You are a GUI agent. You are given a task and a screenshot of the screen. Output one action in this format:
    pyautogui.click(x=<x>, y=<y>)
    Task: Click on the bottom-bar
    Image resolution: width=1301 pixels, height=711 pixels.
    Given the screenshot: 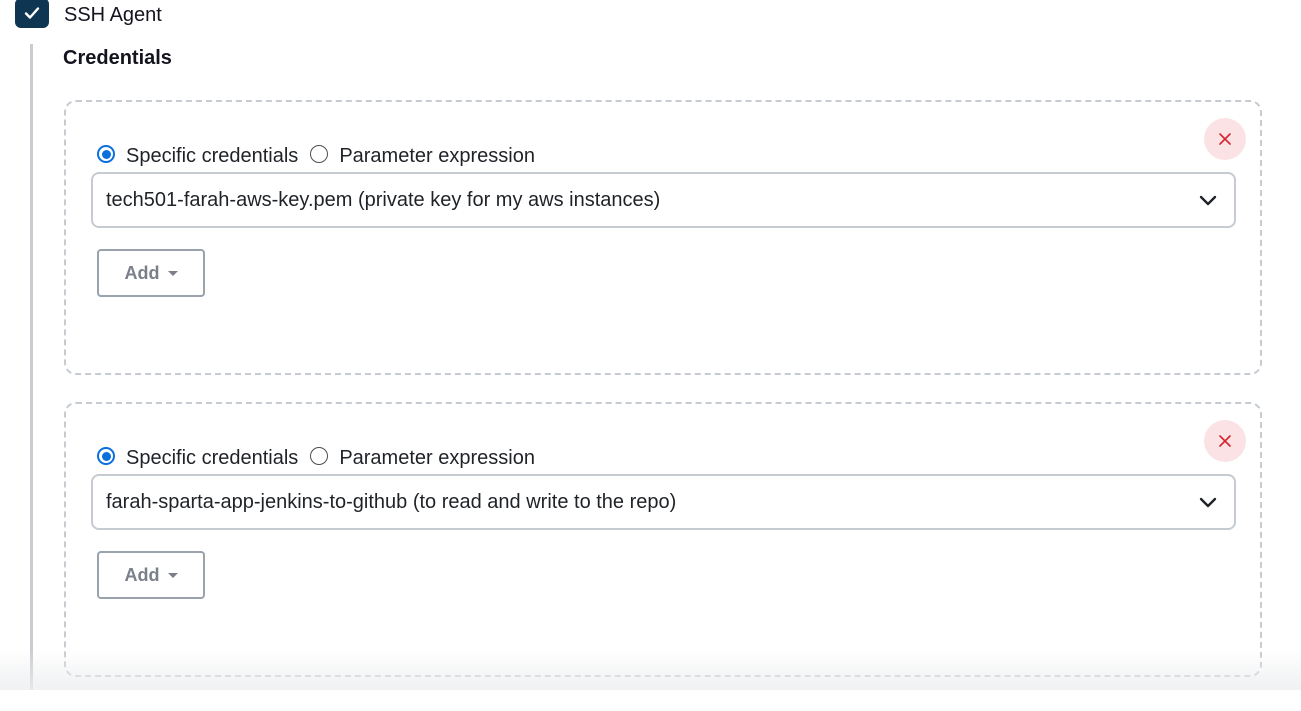 What is the action you would take?
    pyautogui.click(x=650, y=700)
    